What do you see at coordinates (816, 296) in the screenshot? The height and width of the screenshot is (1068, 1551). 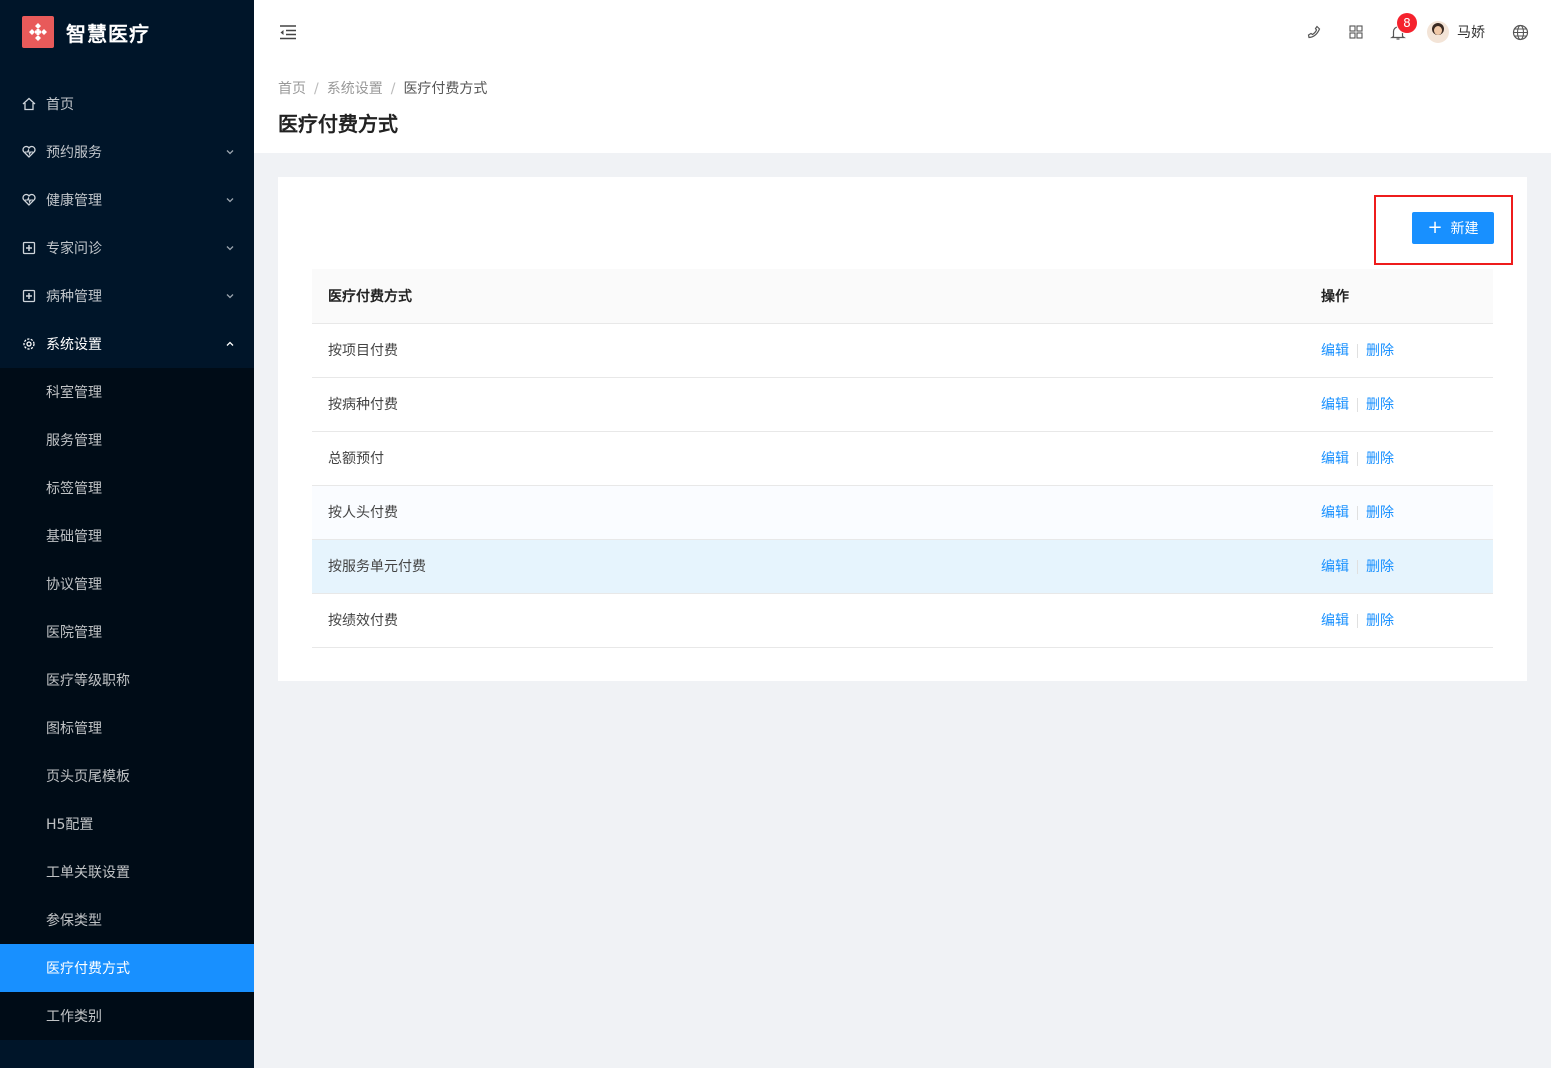 I see `column-header-method: 医疗付费方式` at bounding box center [816, 296].